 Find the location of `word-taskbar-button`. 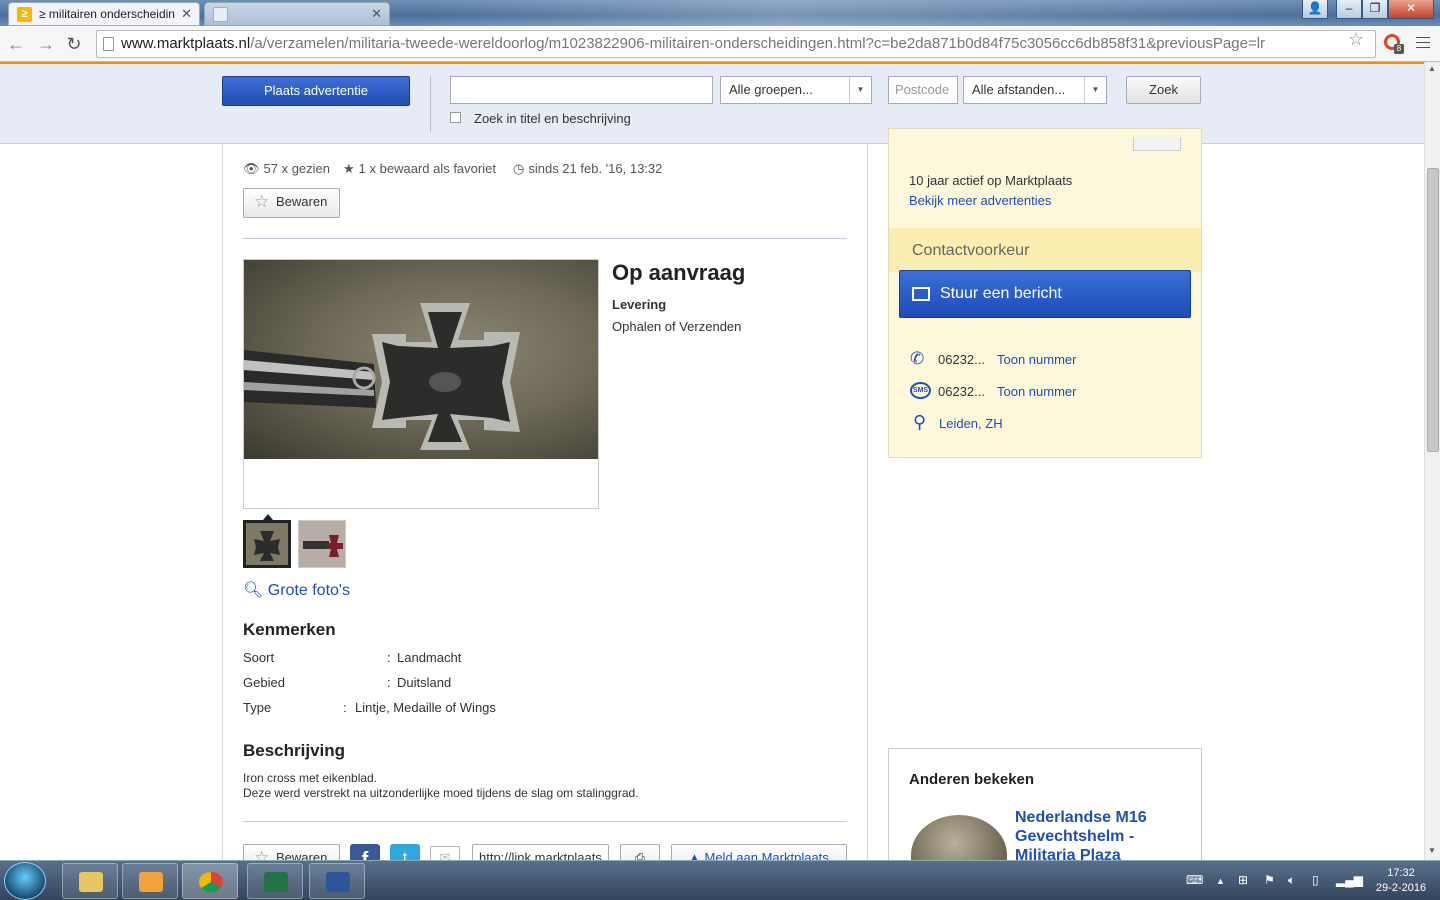

word-taskbar-button is located at coordinates (337, 881).